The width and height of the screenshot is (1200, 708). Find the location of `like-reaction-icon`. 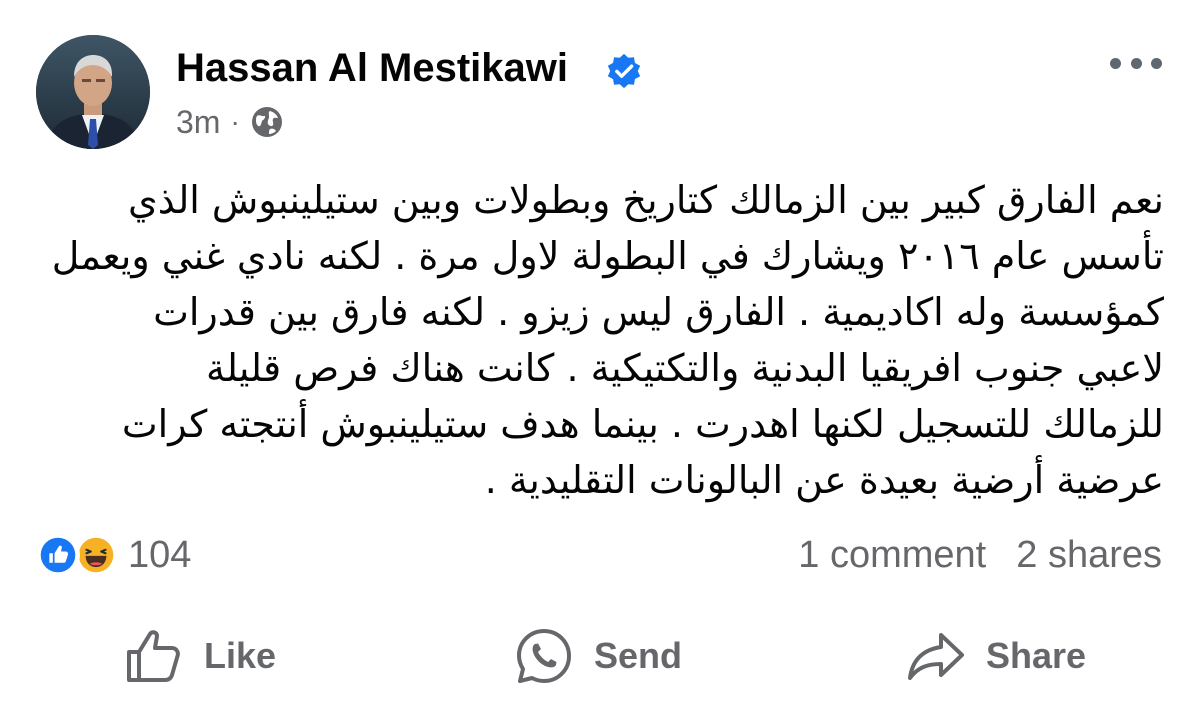

like-reaction-icon is located at coordinates (58, 555).